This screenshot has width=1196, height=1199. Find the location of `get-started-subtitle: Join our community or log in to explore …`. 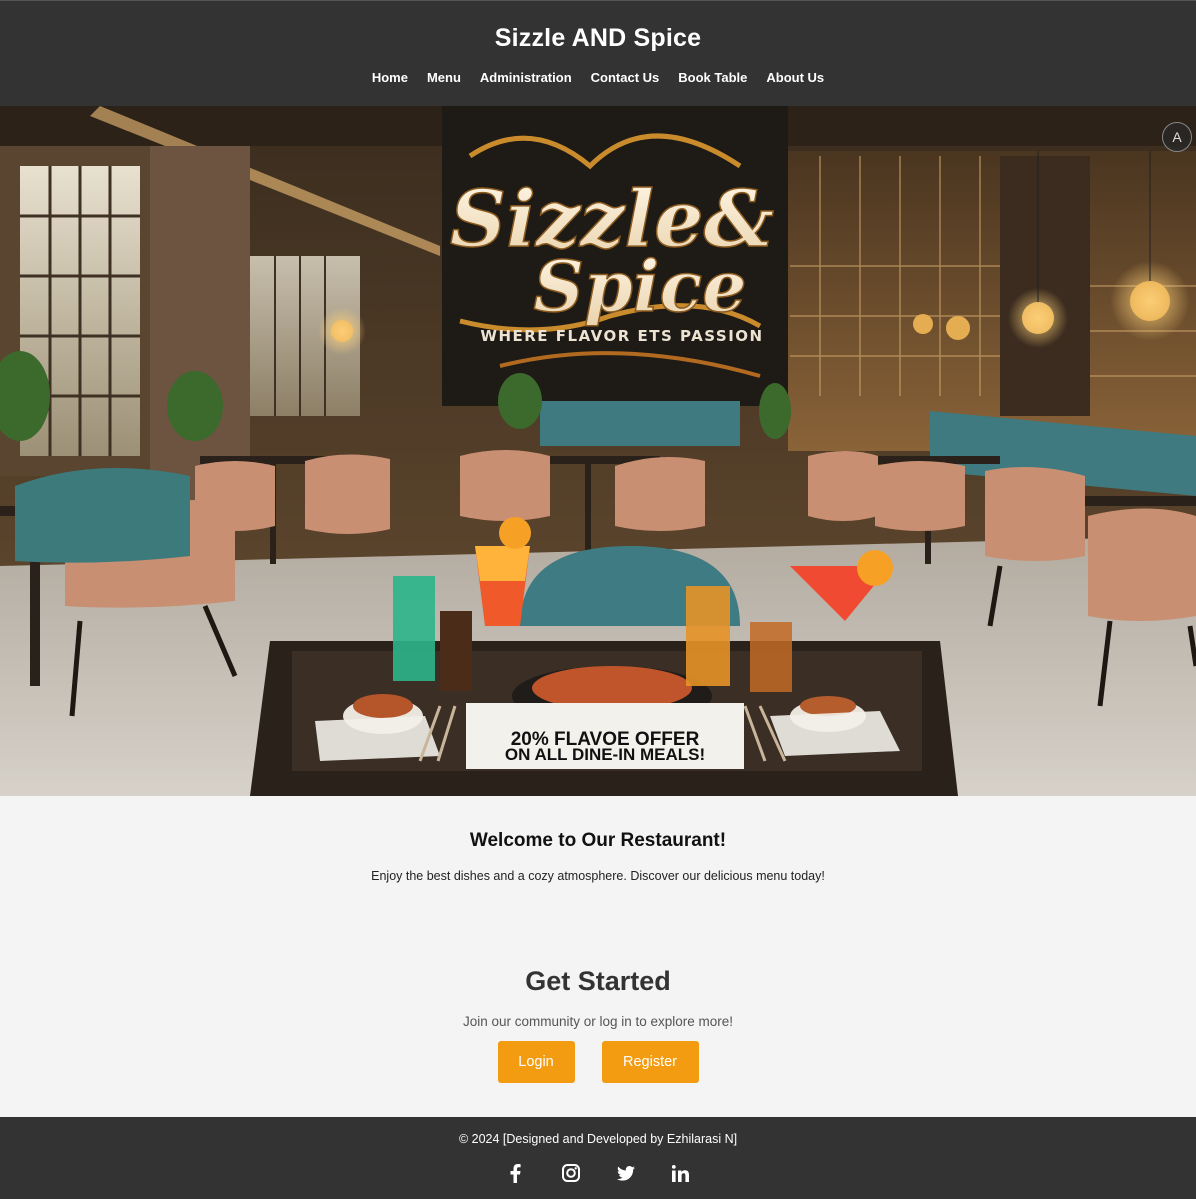

get-started-subtitle: Join our community or log in to explore … is located at coordinates (598, 1021).